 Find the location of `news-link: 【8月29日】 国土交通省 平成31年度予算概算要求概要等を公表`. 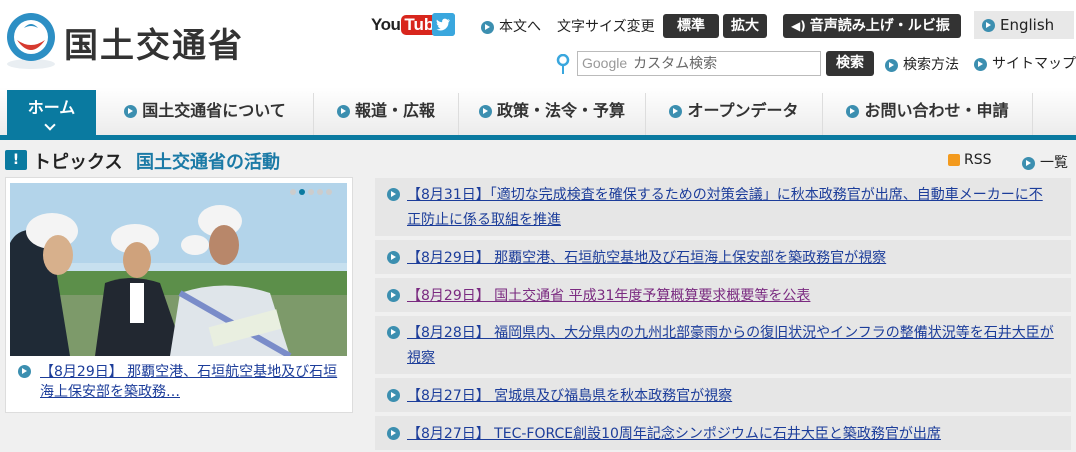

news-link: 【8月29日】 国土交通省 平成31年度予算概算要求概要等を公表 is located at coordinates (731, 296).